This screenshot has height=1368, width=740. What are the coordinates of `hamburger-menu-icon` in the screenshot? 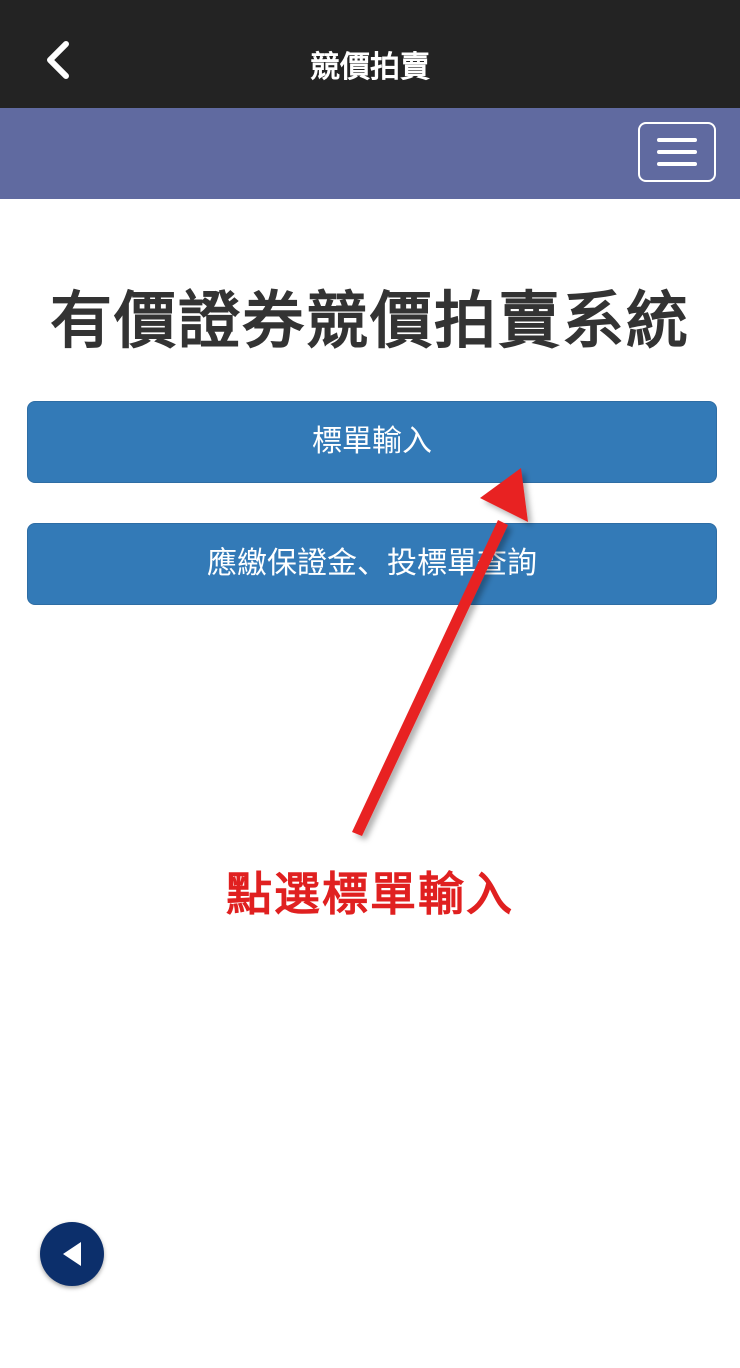 It's located at (677, 152).